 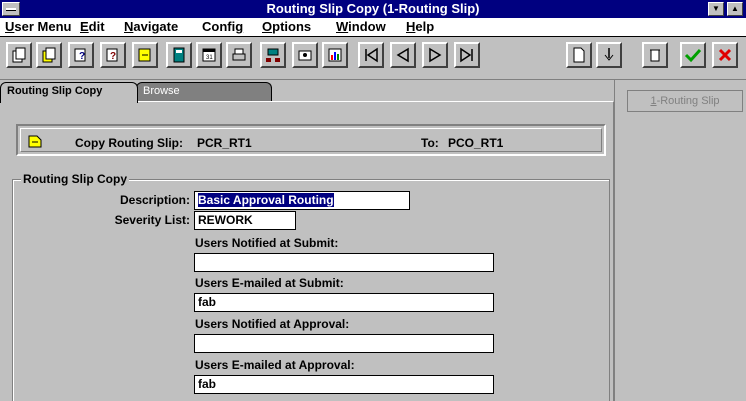 I want to click on window-title: Routing Slip Copy (1-Routing Slip), so click(x=373, y=8).